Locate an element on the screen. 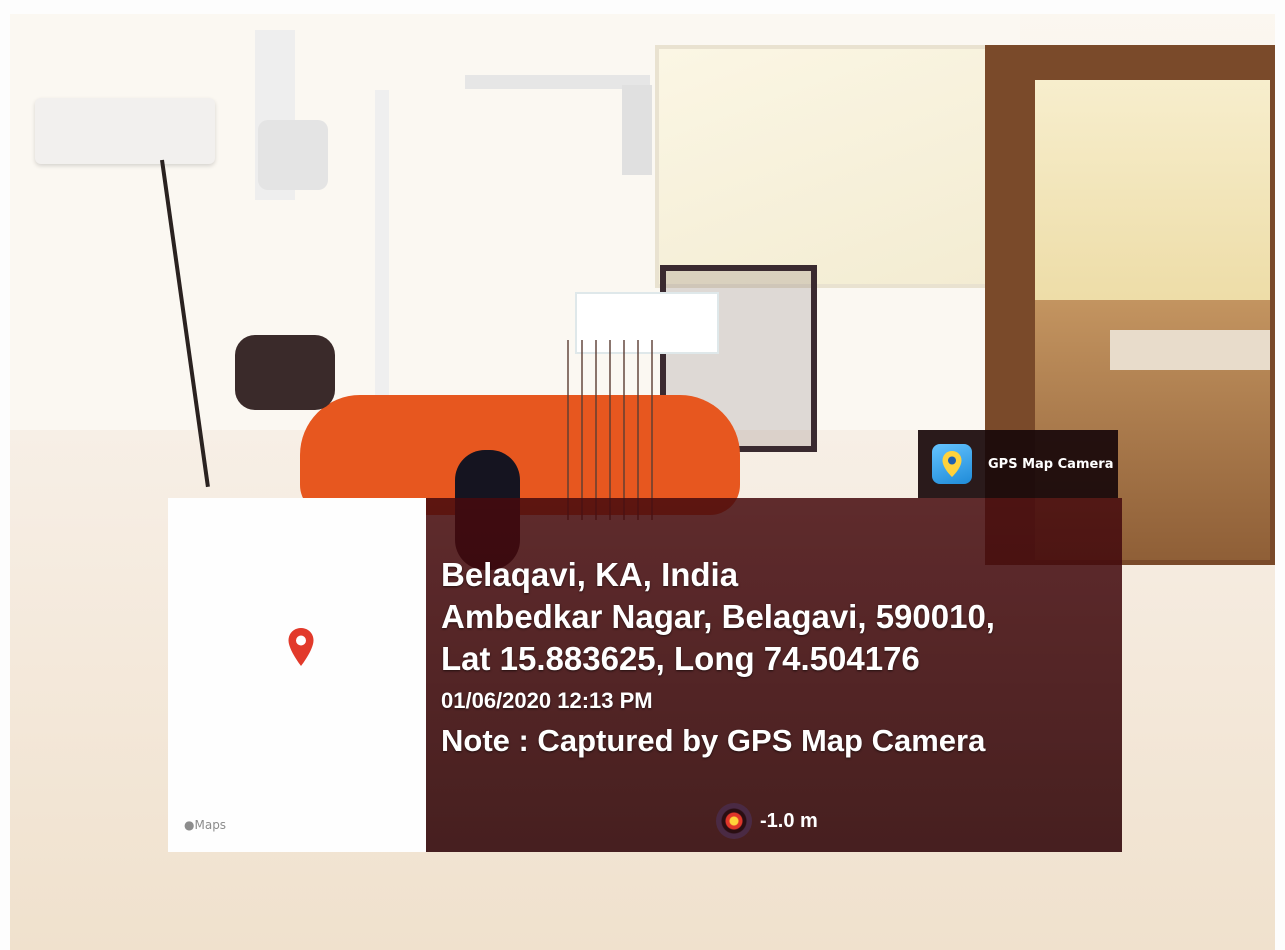 This screenshot has width=1285, height=950. app-name: GPS Map Camera is located at coordinates (1051, 464).